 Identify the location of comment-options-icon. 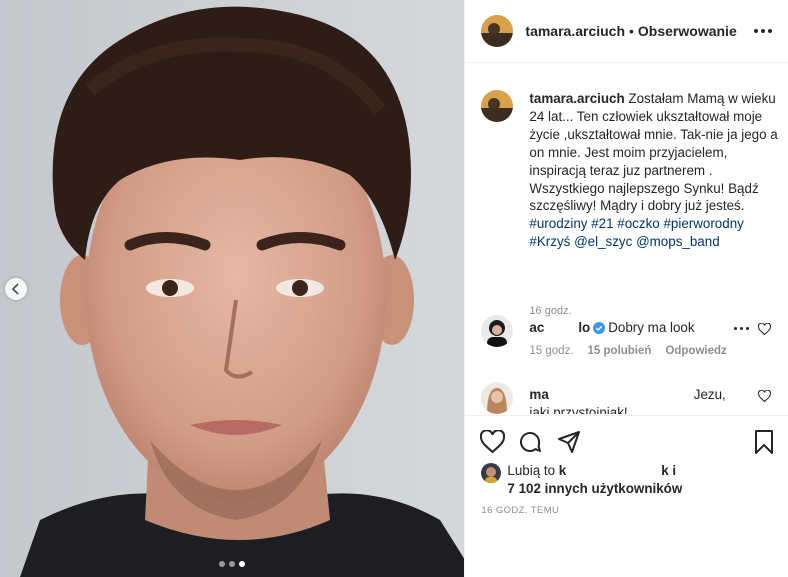
(742, 328).